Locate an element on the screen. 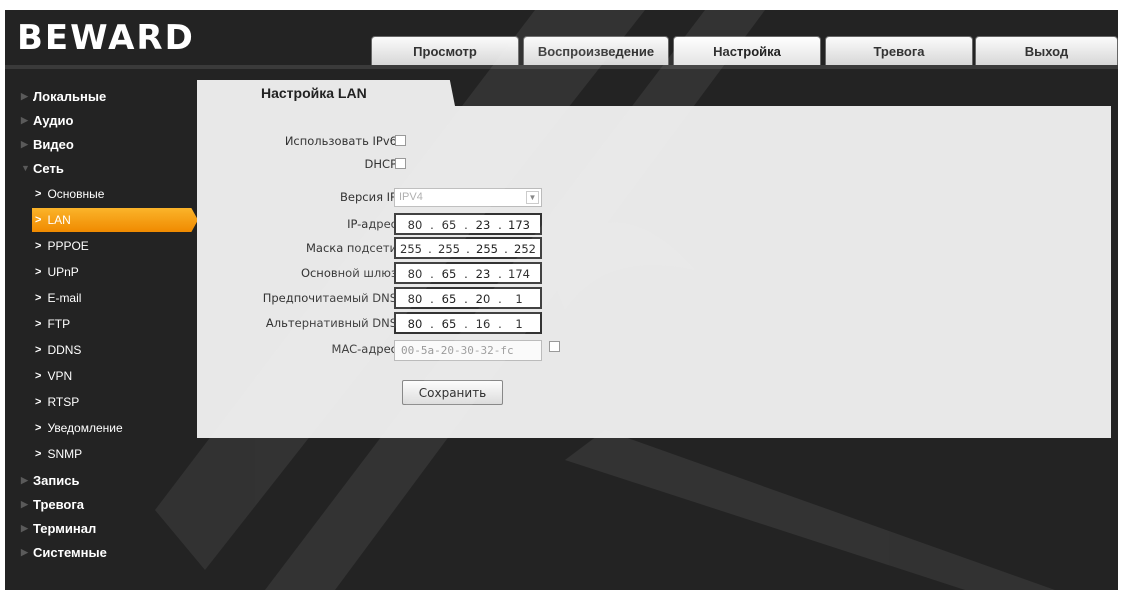 This screenshot has height=598, width=1123. sidebar-item-network: ▼ Сеть is located at coordinates (101, 168).